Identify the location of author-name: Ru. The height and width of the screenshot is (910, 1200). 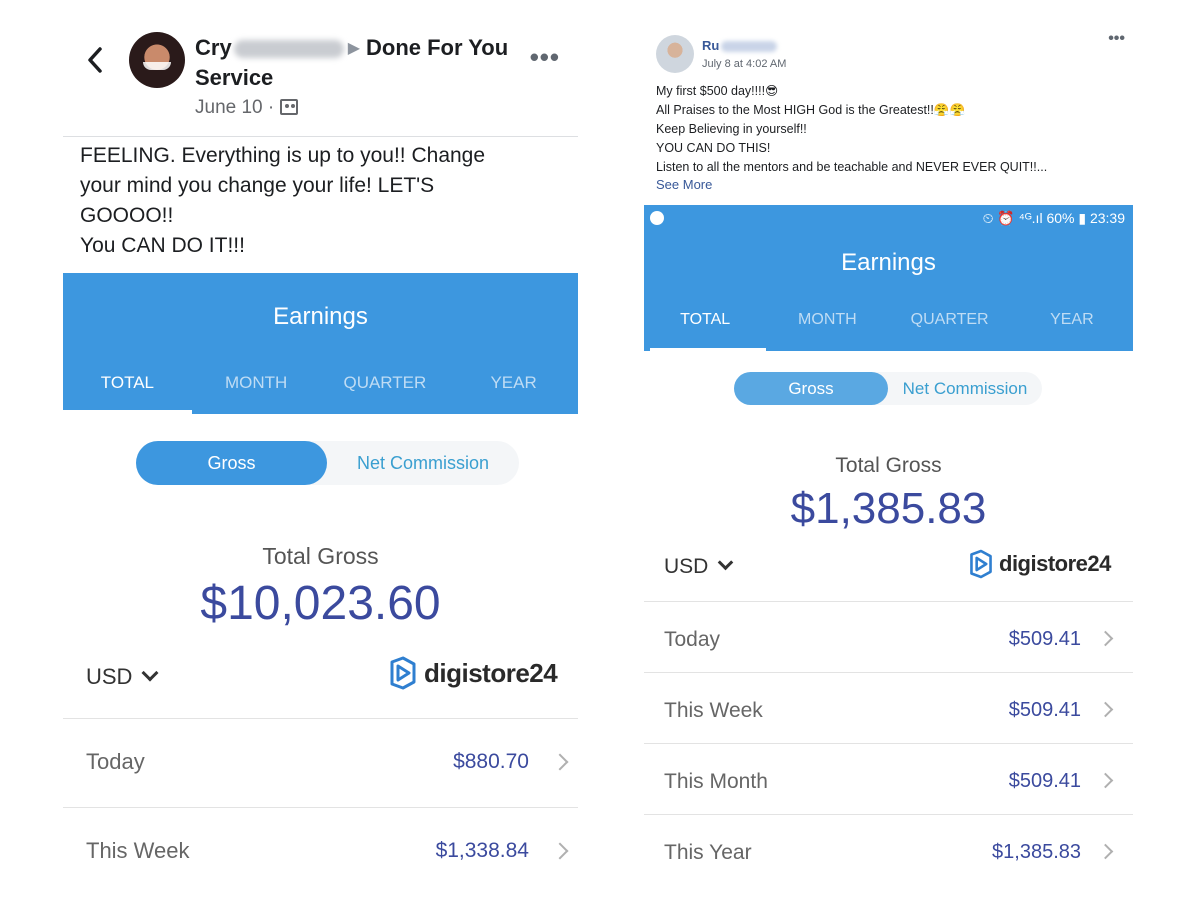
(710, 45).